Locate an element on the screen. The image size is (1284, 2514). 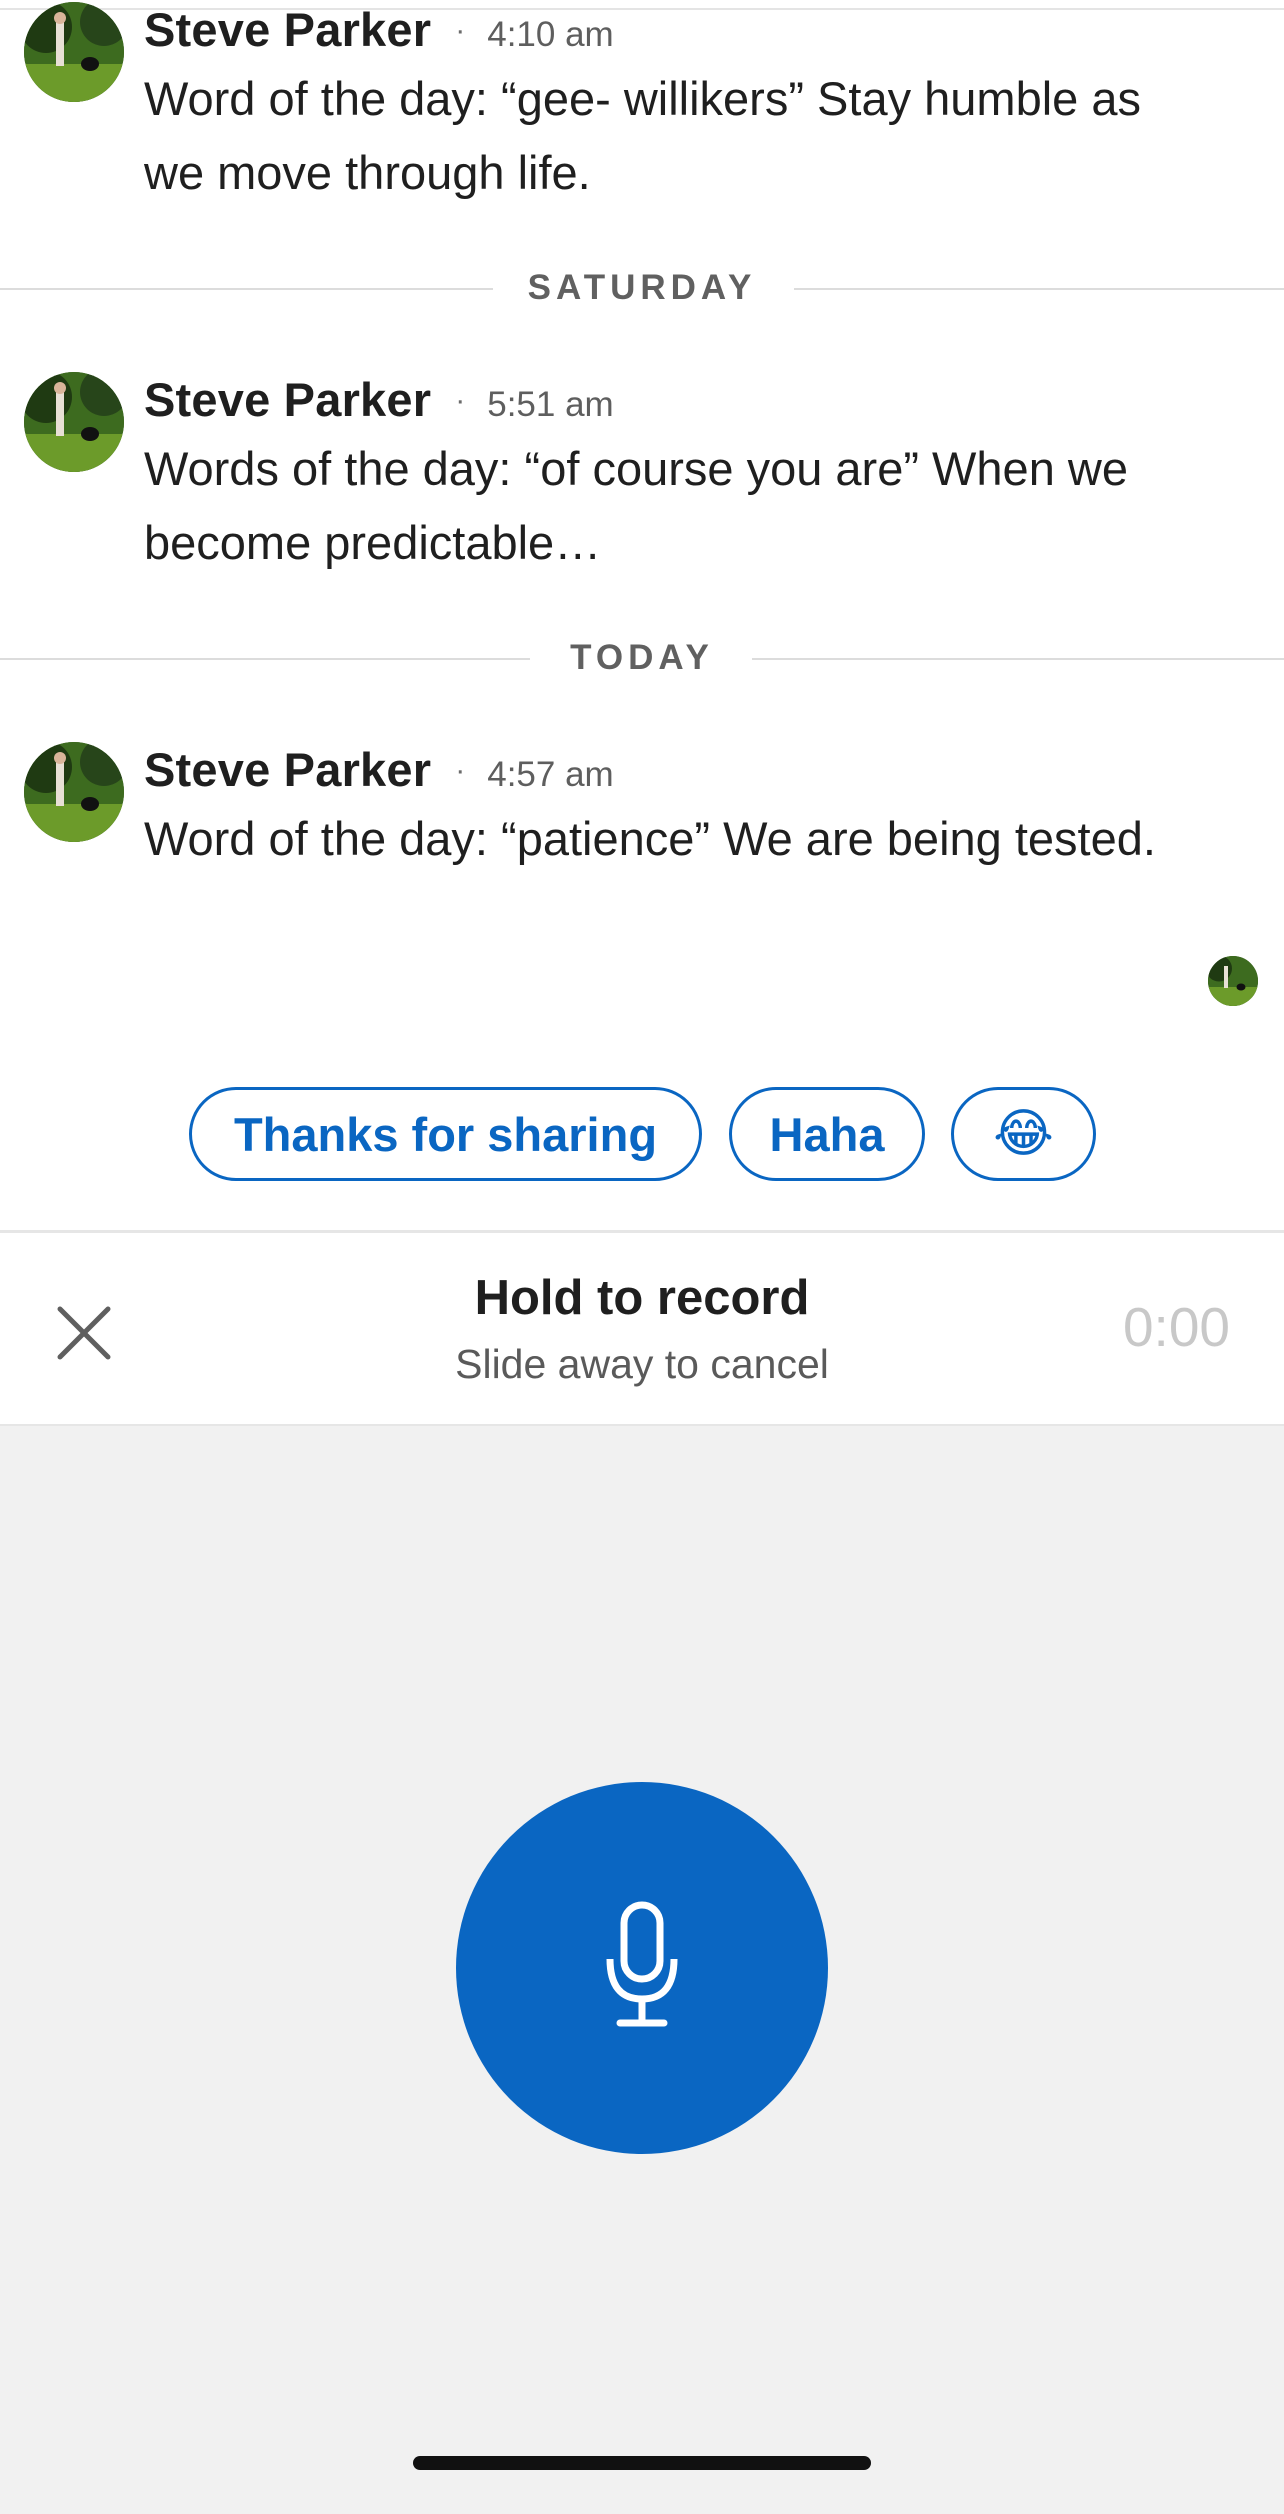
read-receipt-avatar is located at coordinates (1233, 981).